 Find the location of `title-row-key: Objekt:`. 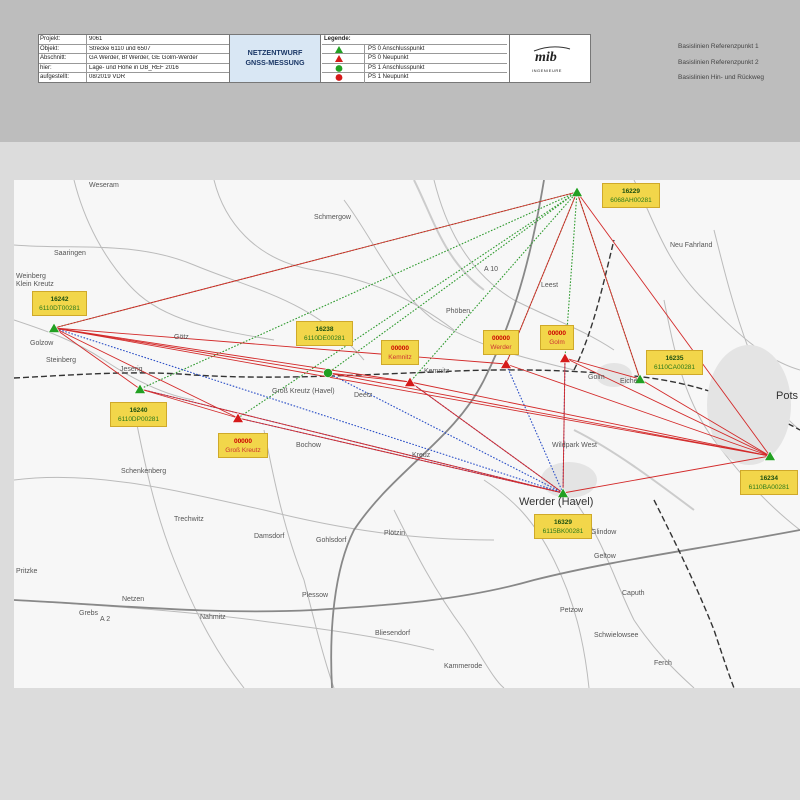

title-row-key: Objekt: is located at coordinates (50, 48).